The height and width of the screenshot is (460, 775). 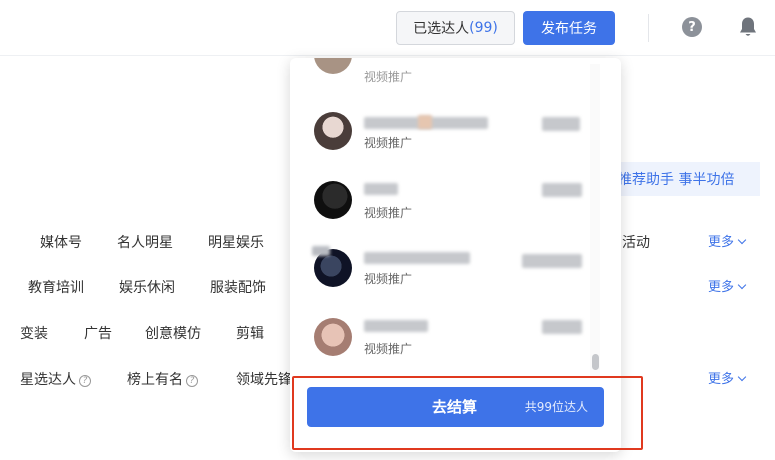 I want to click on filter-option: 榜上有名?, so click(x=162, y=380).